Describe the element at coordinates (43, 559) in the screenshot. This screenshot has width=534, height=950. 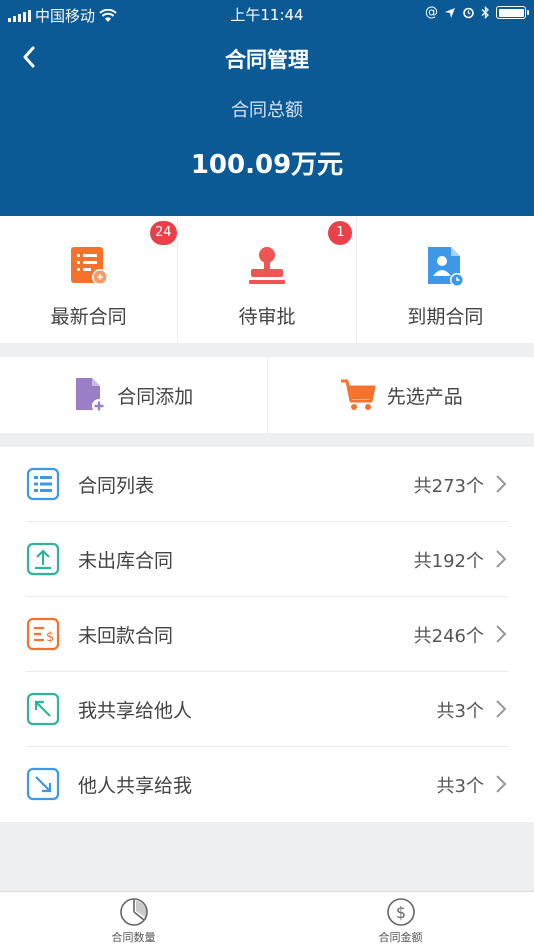
I see `upload-icon` at that location.